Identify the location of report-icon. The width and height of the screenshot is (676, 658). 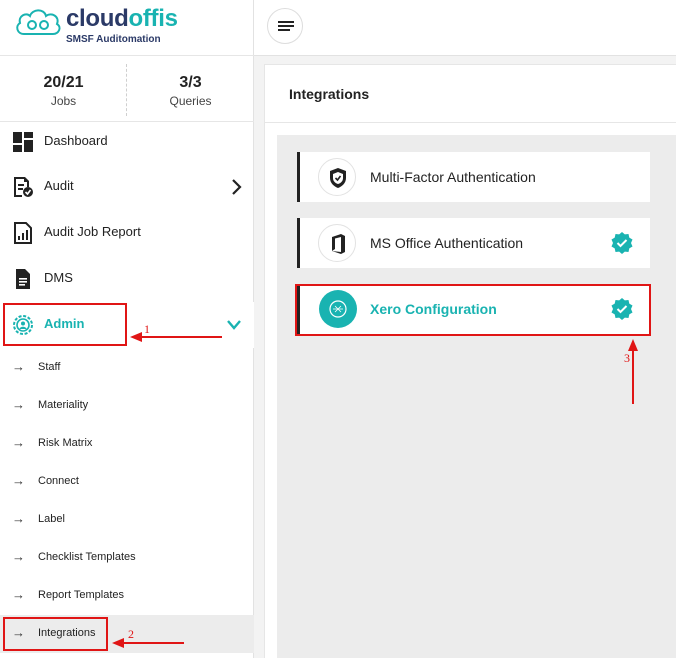
(23, 233).